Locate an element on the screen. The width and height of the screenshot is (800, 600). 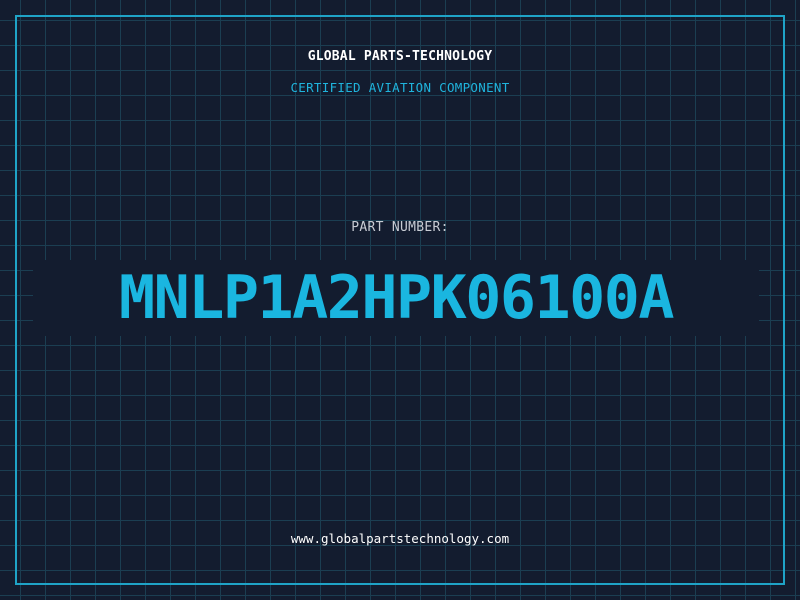
part-number-value: MNLP1A2HPK06100A is located at coordinates (396, 298).